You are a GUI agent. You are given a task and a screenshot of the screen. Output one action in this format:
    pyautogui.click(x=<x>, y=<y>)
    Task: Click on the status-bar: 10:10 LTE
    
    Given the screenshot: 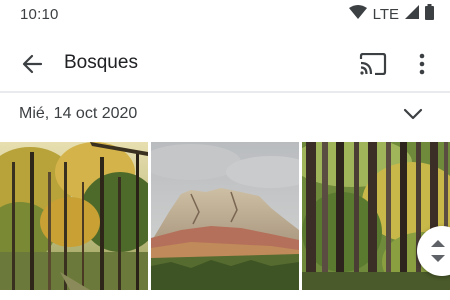 What is the action you would take?
    pyautogui.click(x=225, y=14)
    